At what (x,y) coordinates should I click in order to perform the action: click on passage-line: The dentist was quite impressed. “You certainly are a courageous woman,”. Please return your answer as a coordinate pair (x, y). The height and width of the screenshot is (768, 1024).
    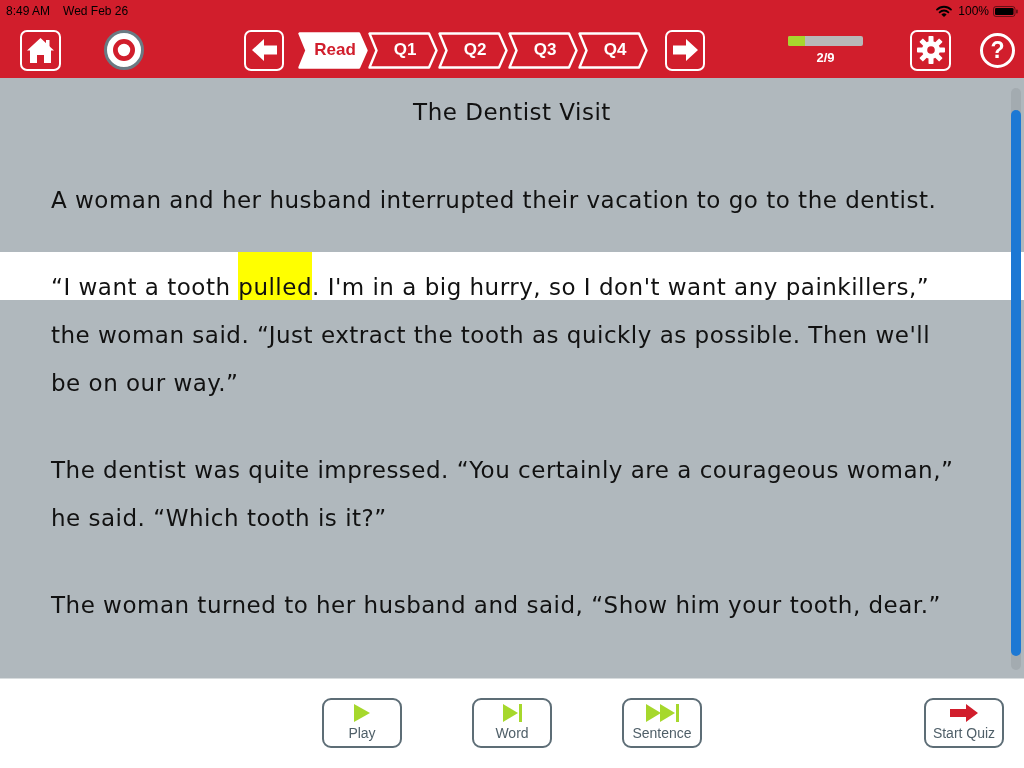
    Looking at the image, I should click on (502, 470).